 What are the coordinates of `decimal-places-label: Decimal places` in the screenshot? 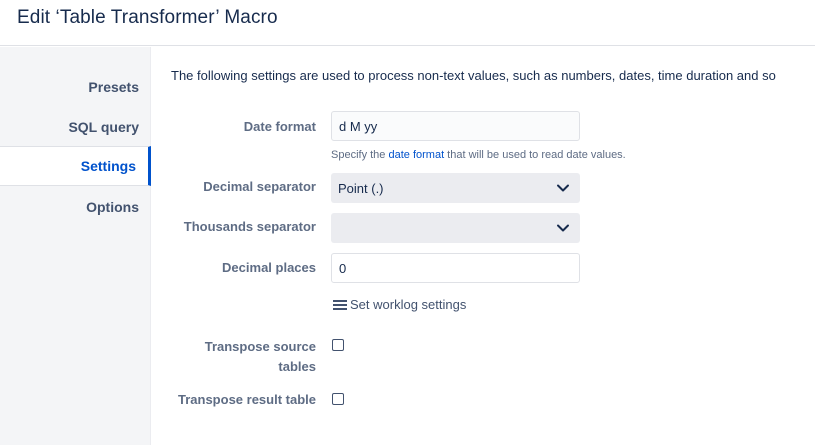 It's located at (269, 267).